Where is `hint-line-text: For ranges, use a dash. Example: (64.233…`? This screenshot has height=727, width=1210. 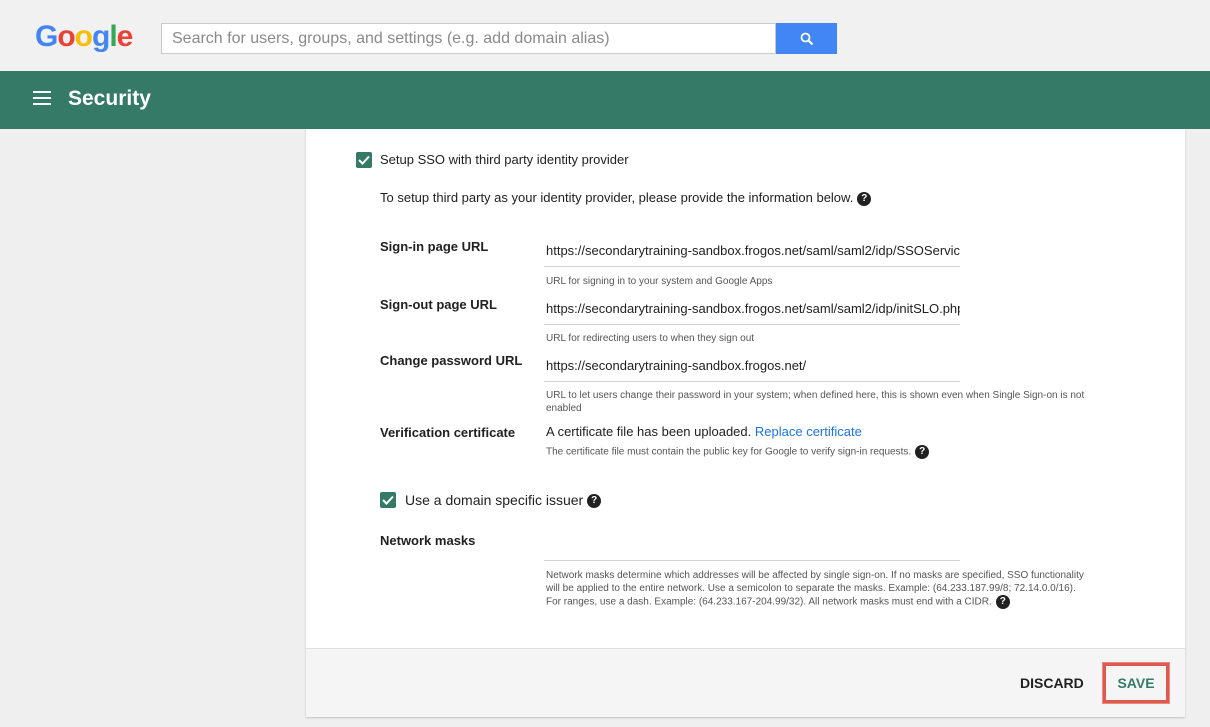 hint-line-text: For ranges, use a dash. Example: (64.233… is located at coordinates (769, 602).